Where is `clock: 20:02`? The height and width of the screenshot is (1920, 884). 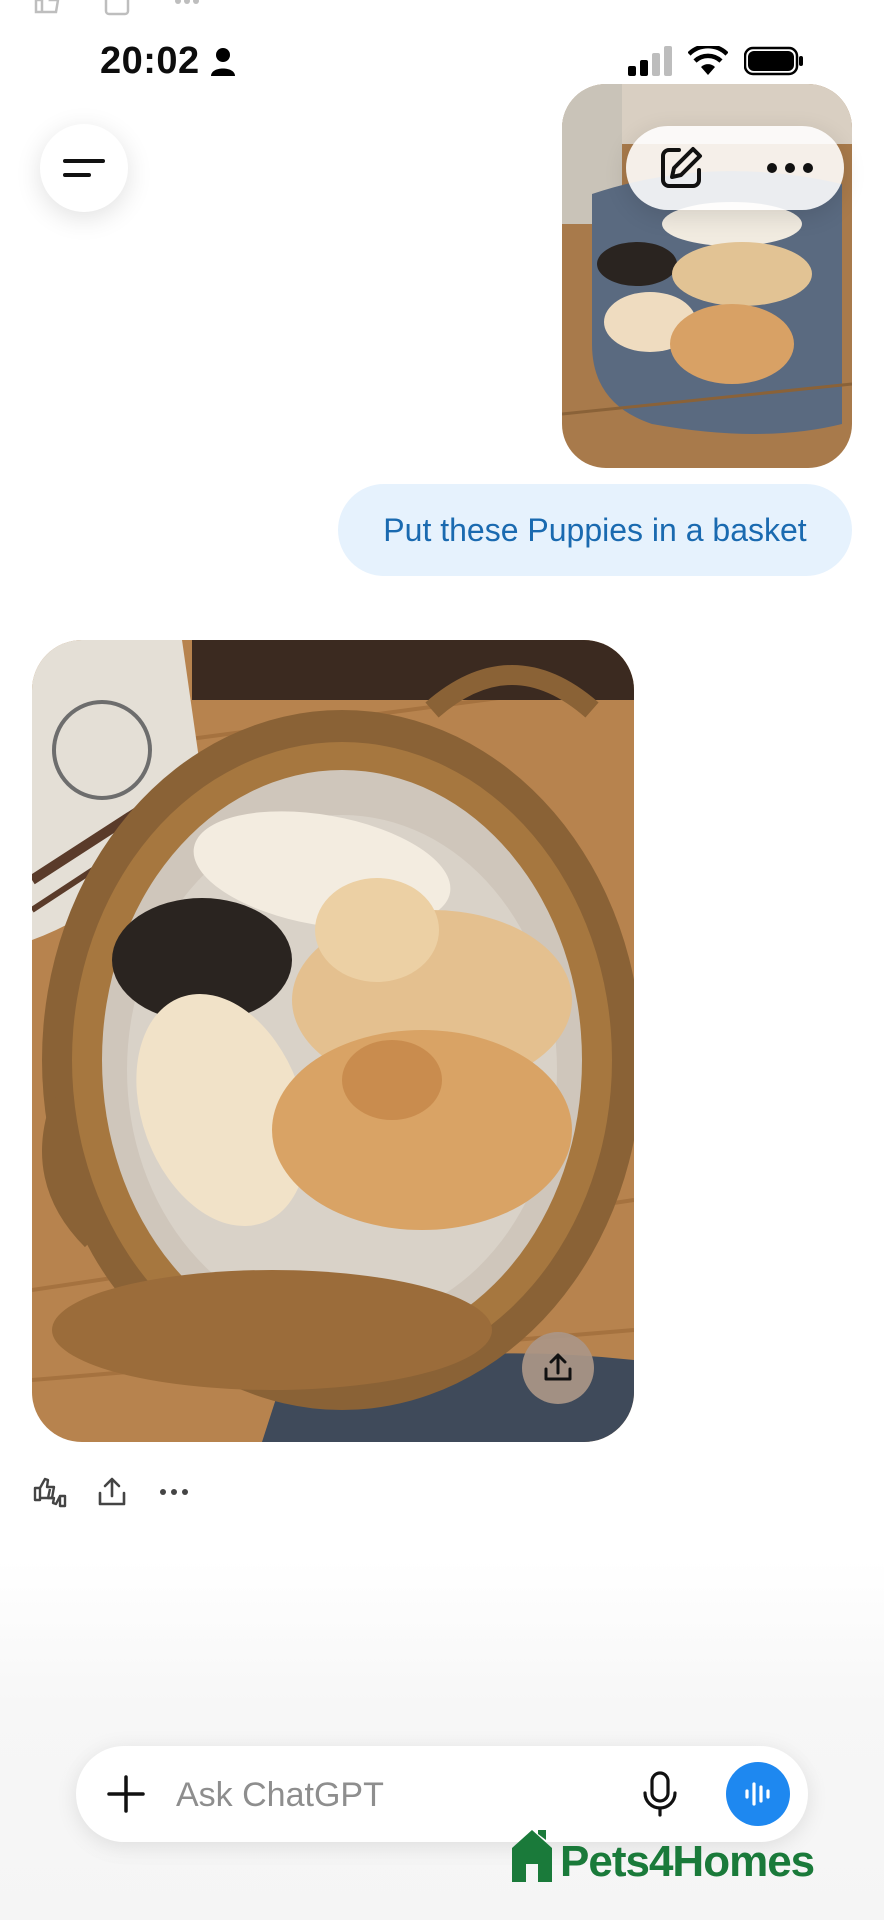
clock: 20:02 is located at coordinates (150, 61).